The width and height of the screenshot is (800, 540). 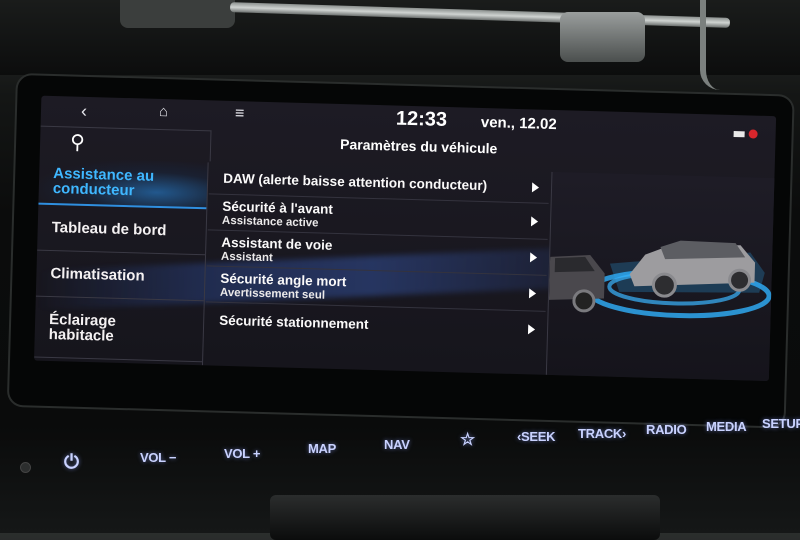 What do you see at coordinates (158, 457) in the screenshot?
I see `vol-down-button: VOL −` at bounding box center [158, 457].